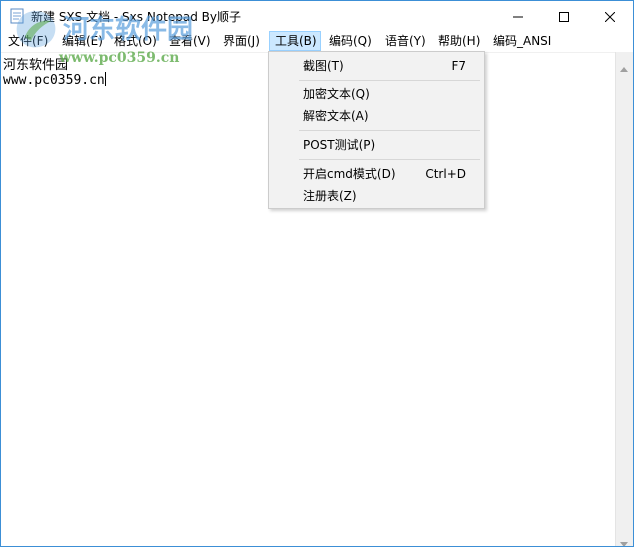  Describe the element at coordinates (376, 116) in the screenshot. I see `menu-item-decrypt-text: 解密文本(A)` at that location.